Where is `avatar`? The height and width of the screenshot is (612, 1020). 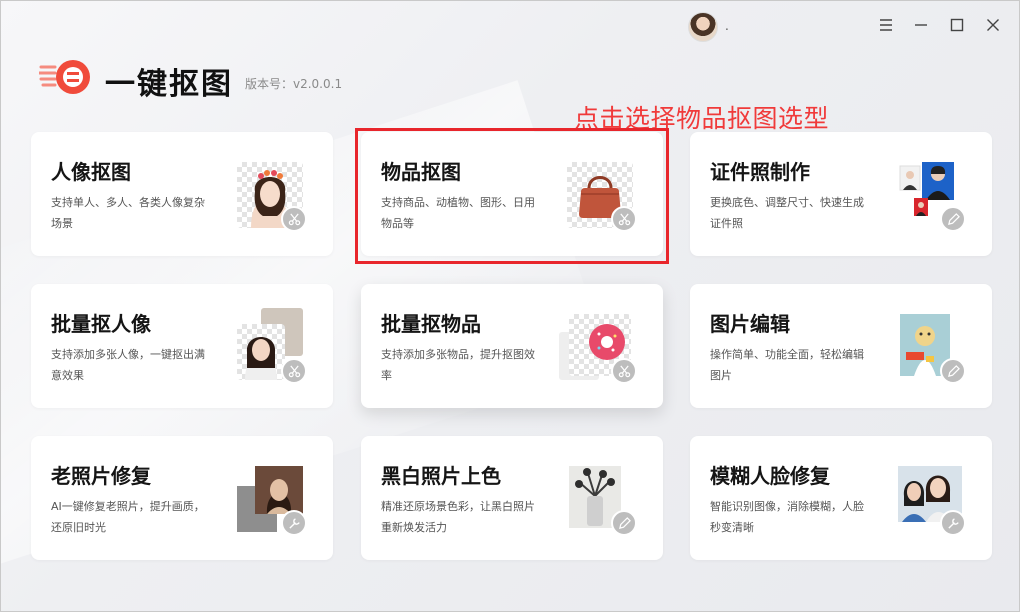
avatar is located at coordinates (703, 27).